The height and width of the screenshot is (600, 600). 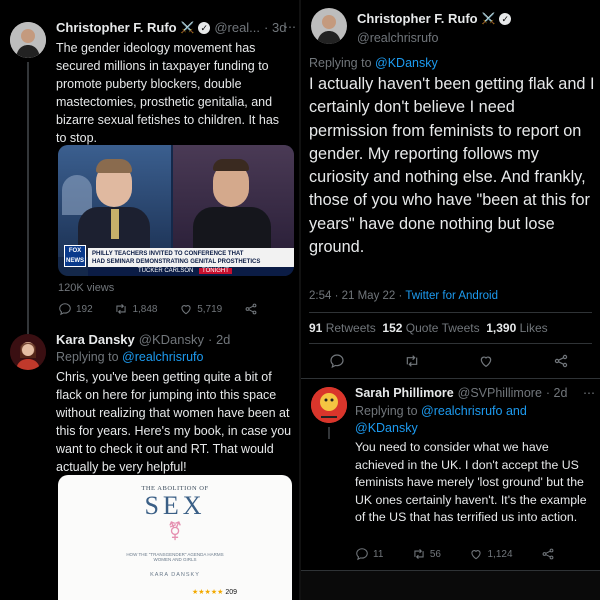 I want to click on author-handle: @realchrisrufo, so click(x=397, y=38).